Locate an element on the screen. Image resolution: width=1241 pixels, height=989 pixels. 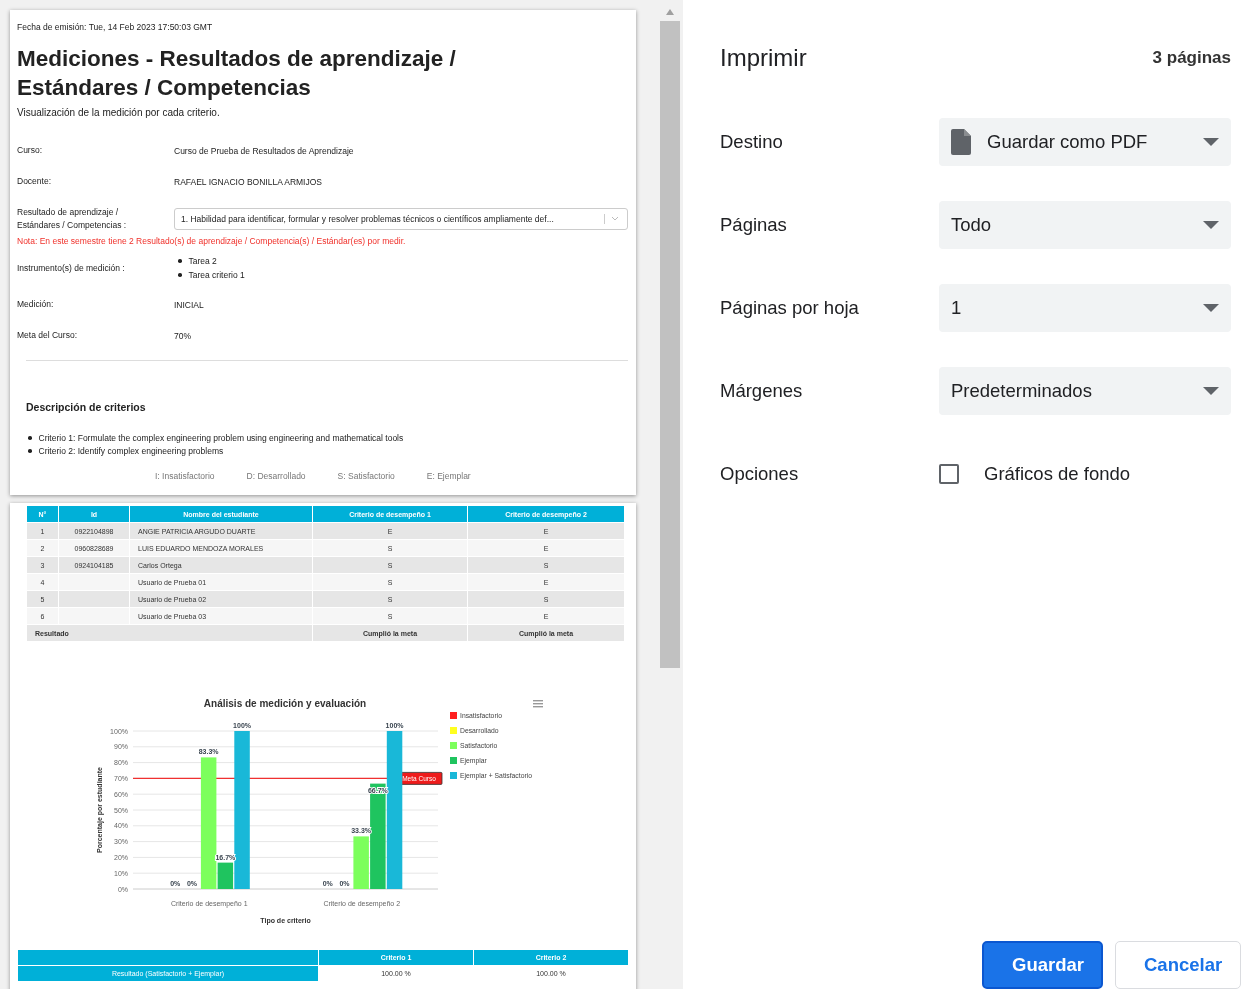
scrollbar-thumb is located at coordinates (670, 344).